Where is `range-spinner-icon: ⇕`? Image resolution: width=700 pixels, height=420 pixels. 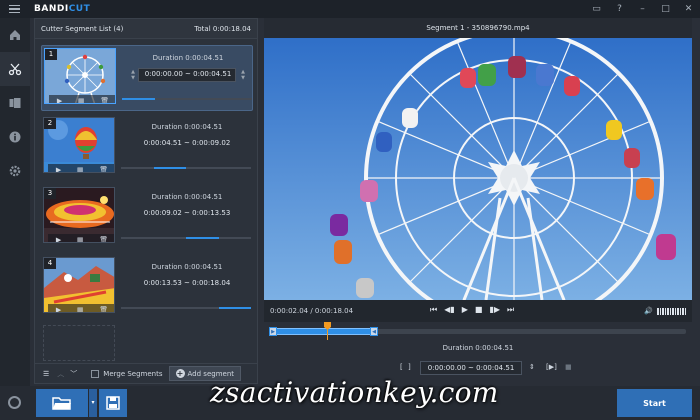
range-spinner-icon: ⇕ is located at coordinates (532, 367).